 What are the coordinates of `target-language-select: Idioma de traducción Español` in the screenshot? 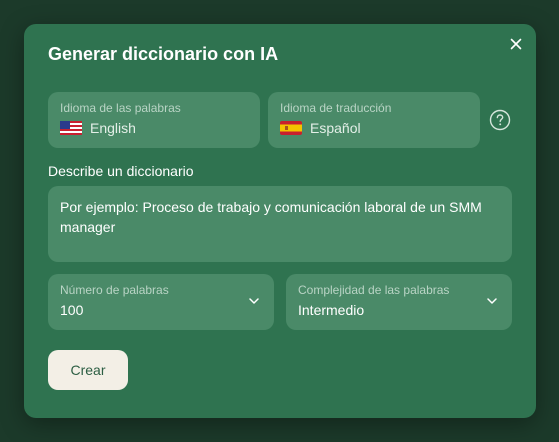 It's located at (374, 120).